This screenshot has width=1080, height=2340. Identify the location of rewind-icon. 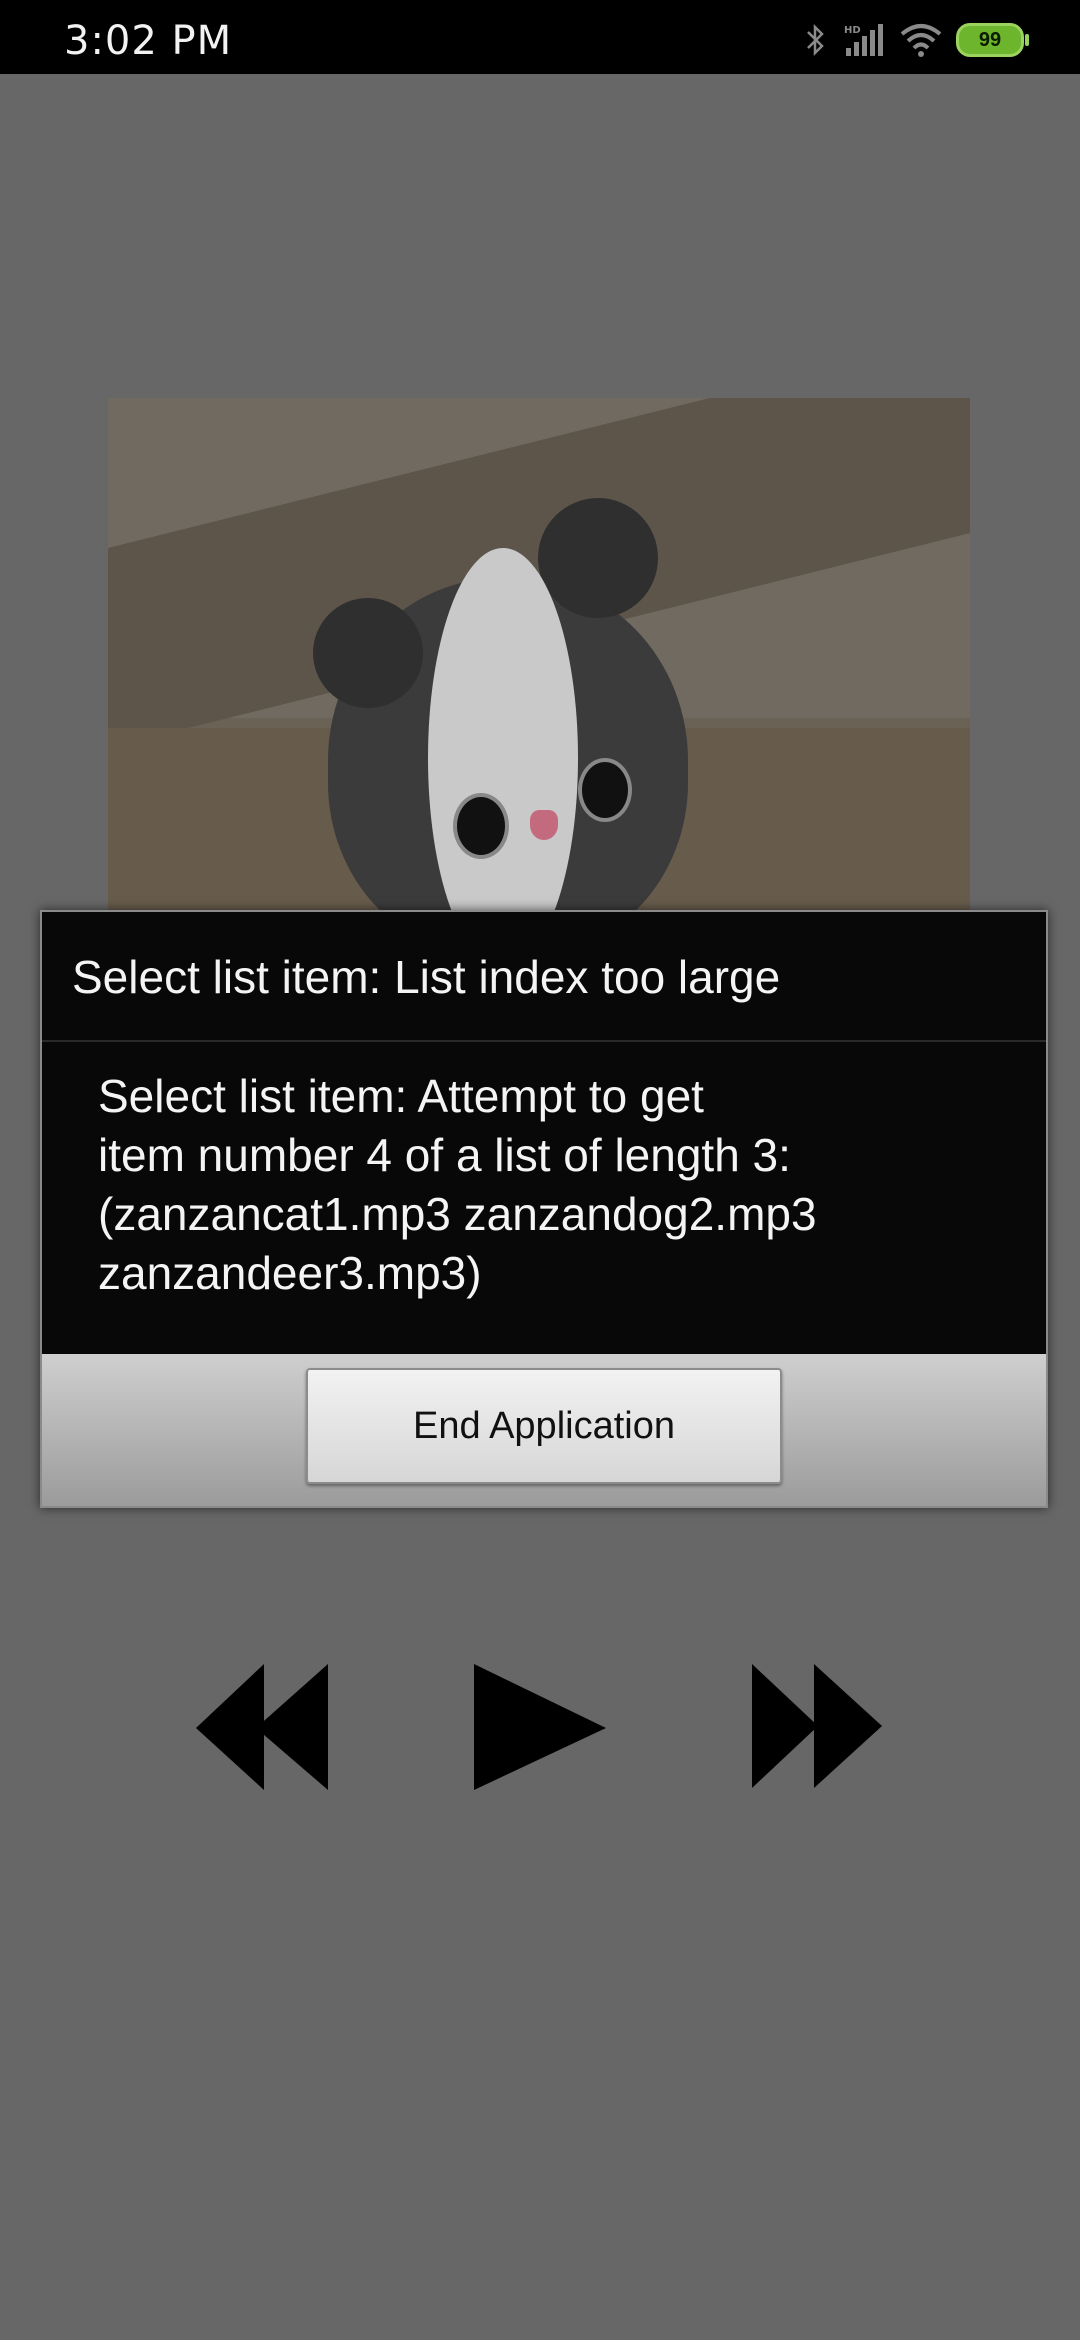
(262, 1727).